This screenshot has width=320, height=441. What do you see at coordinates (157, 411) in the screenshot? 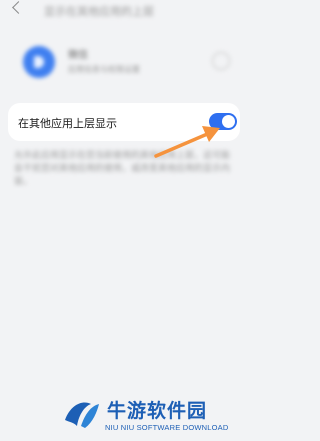
I see `watermark-cn-text: 牛游软件园` at bounding box center [157, 411].